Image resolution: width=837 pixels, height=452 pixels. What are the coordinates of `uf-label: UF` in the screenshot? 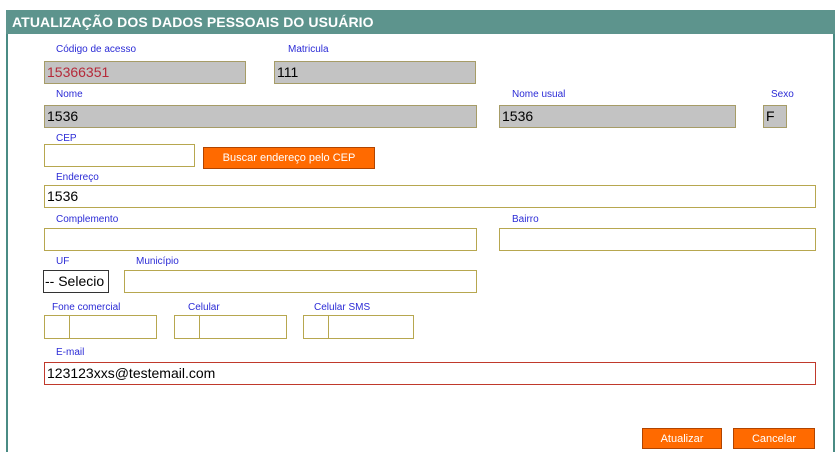 It's located at (63, 261).